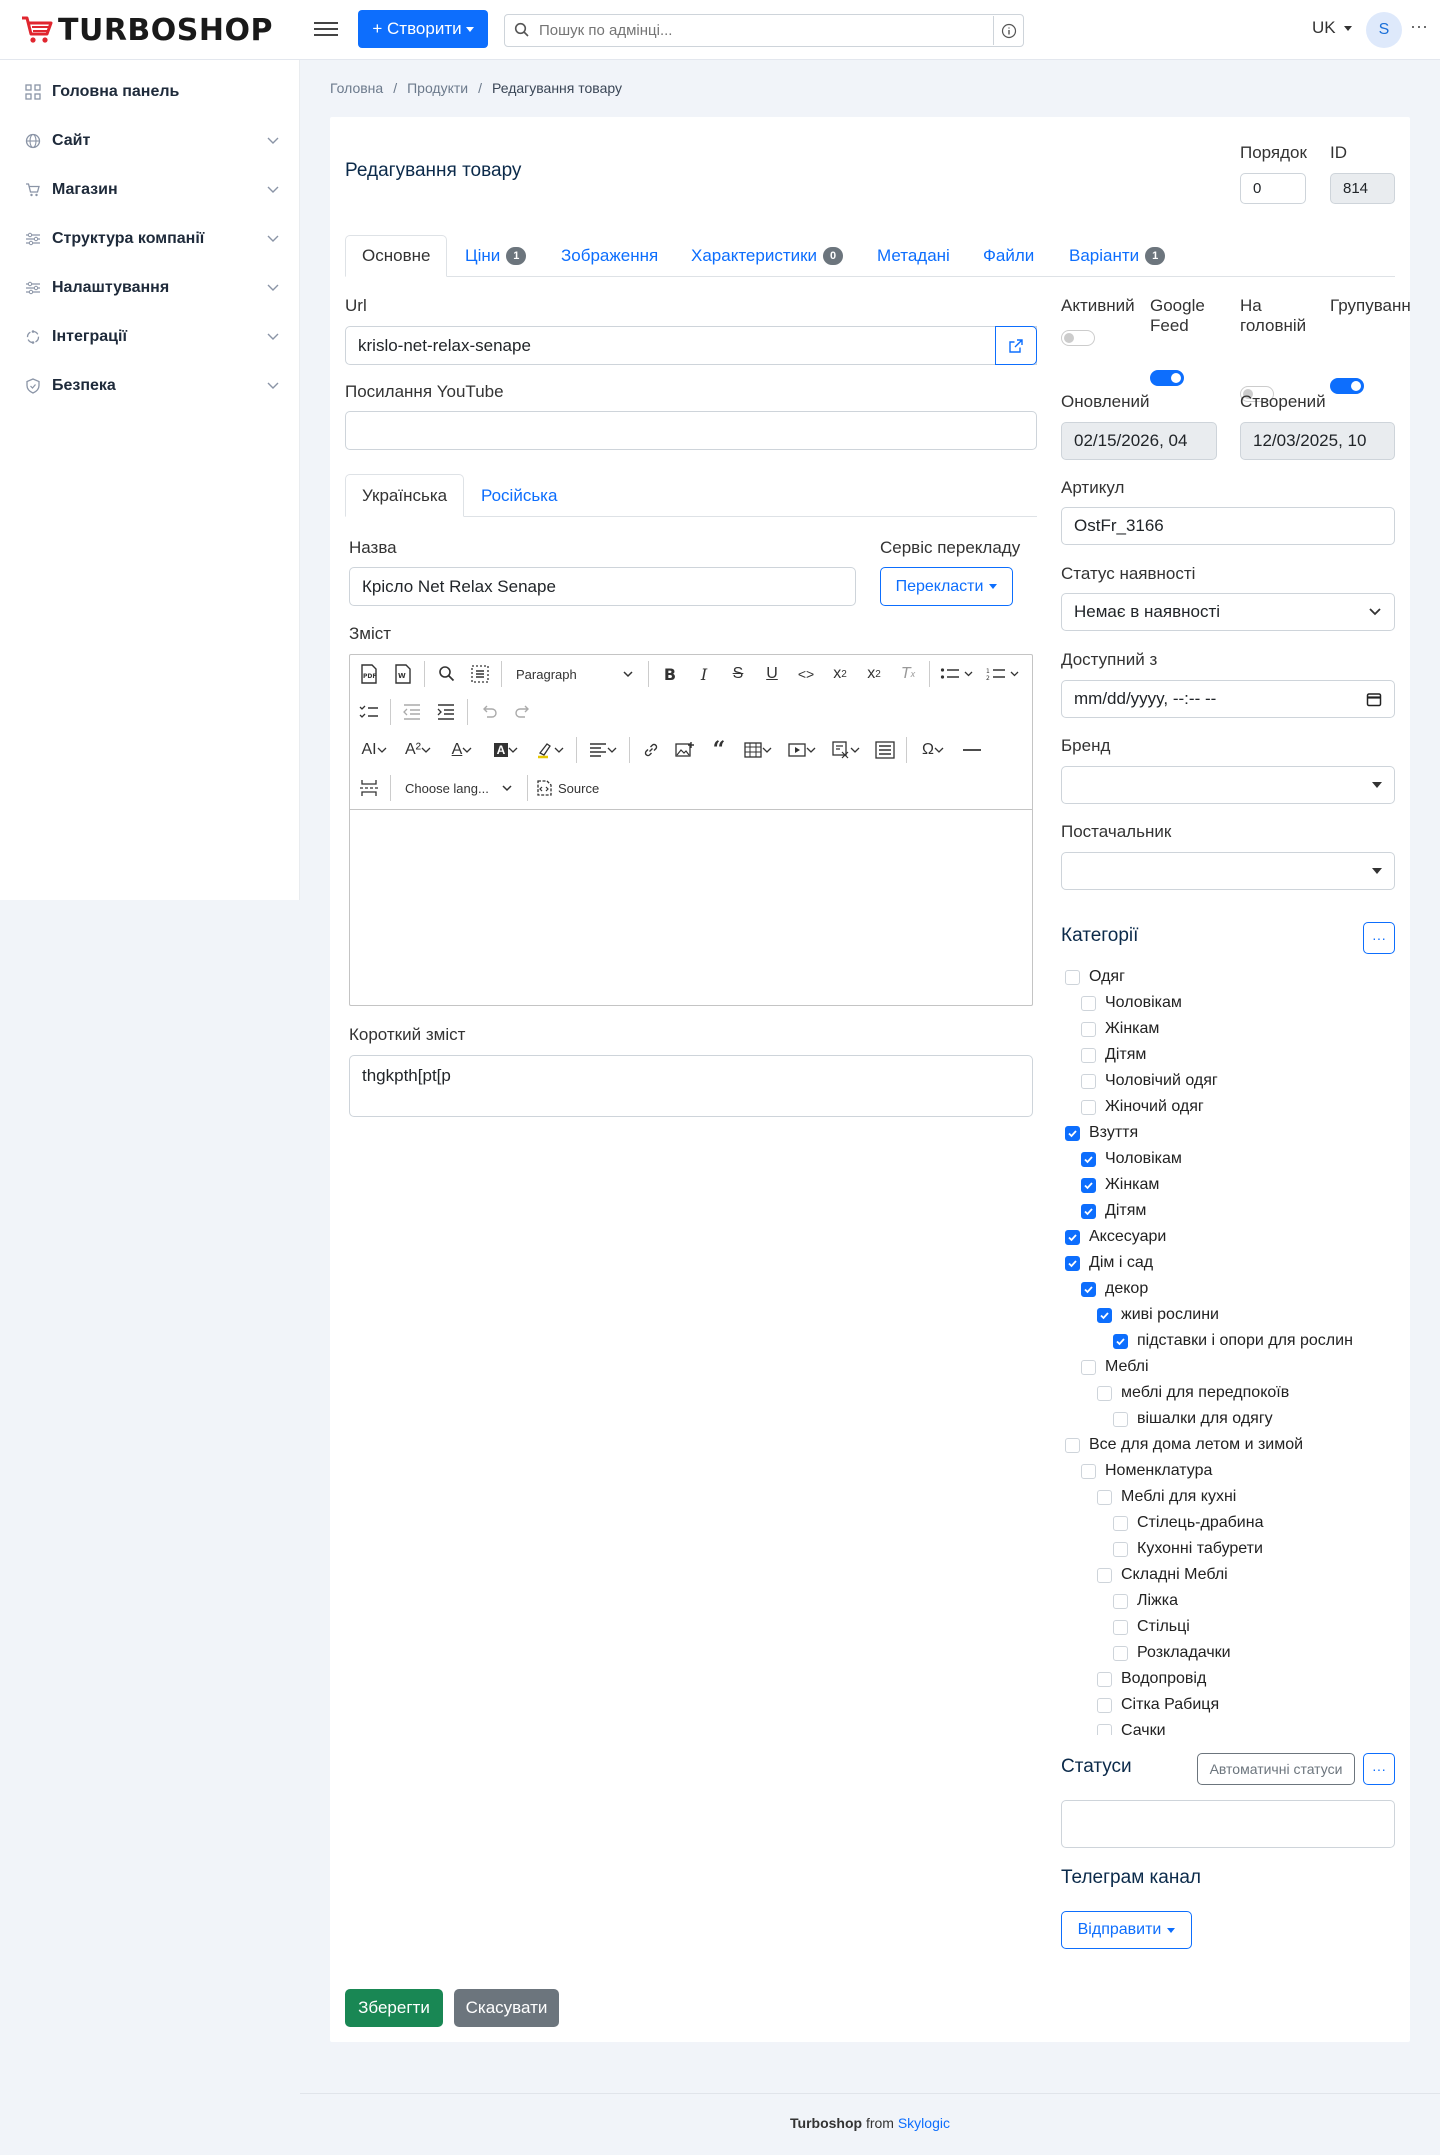 The image size is (1440, 2155). What do you see at coordinates (1126, 1930) in the screenshot?
I see `send-telegram-button: Відправити` at bounding box center [1126, 1930].